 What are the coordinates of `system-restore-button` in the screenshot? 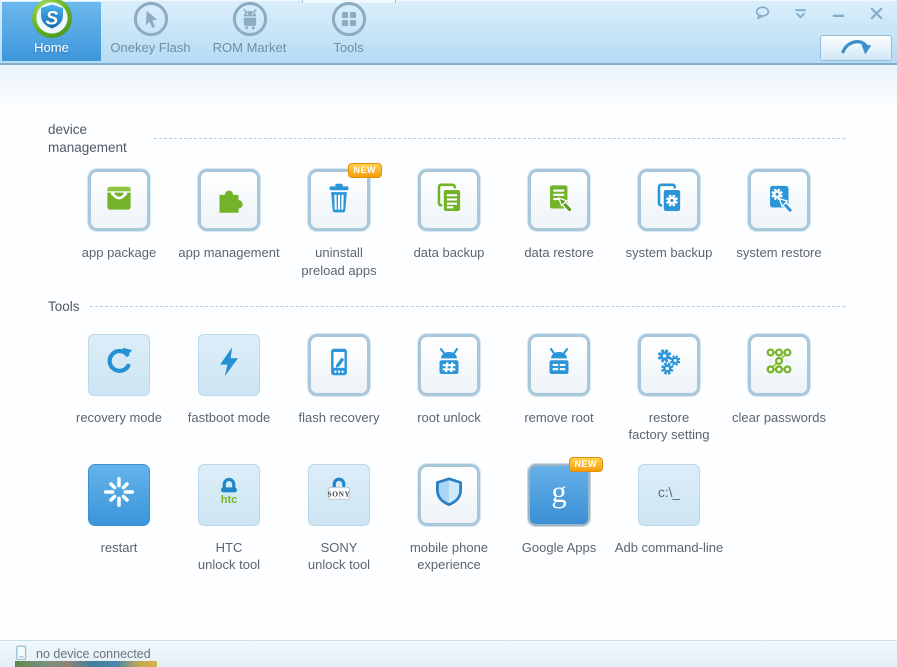 It's located at (779, 200).